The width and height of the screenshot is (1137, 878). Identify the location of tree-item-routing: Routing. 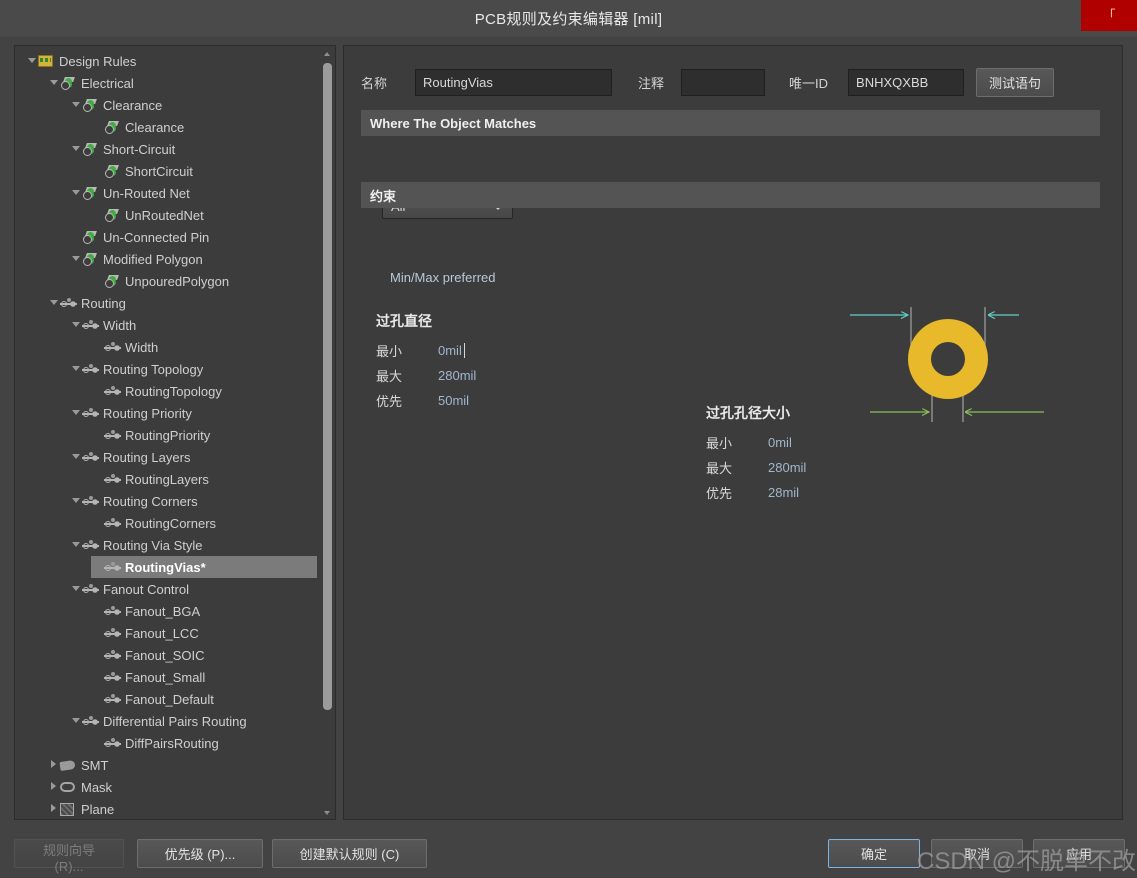
(175, 303).